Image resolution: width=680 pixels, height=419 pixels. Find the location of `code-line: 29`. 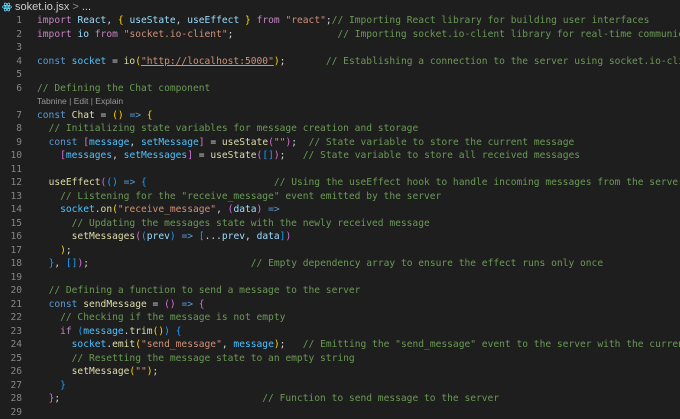

code-line: 29 is located at coordinates (340, 412).